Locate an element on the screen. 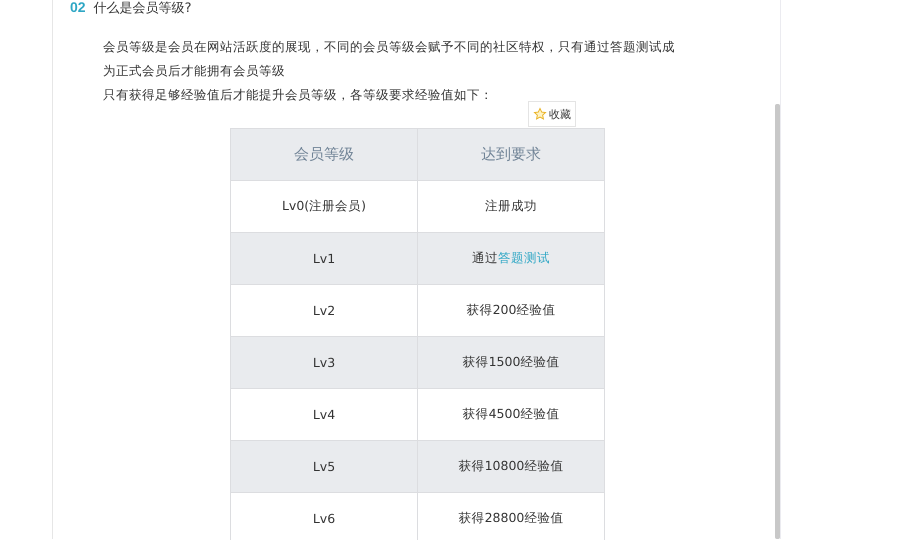 This screenshot has width=900, height=540. column-header: 会员等级 is located at coordinates (324, 154).